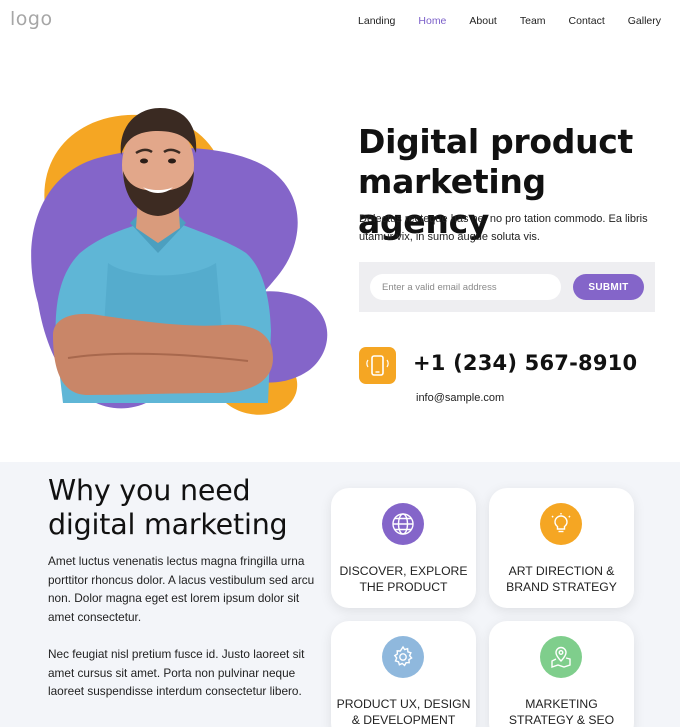 Image resolution: width=680 pixels, height=727 pixels. I want to click on nav-item-gallery: Gallery, so click(644, 21).